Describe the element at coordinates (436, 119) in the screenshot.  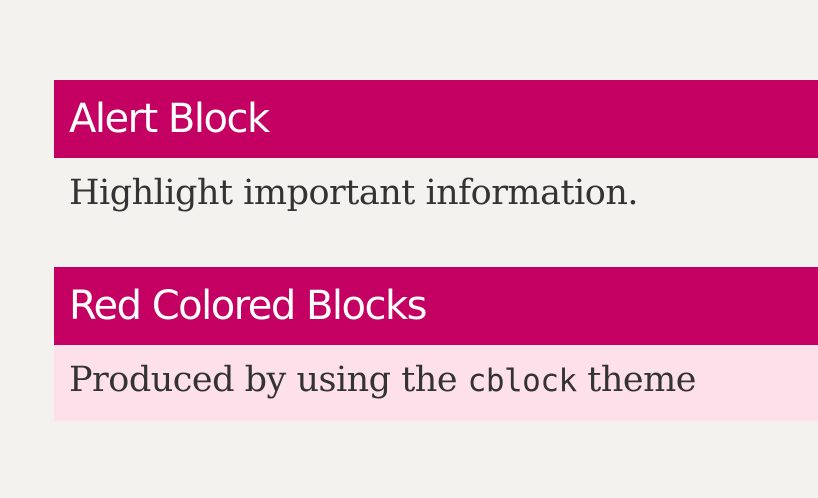
I see `alert-block-title: Alert Block` at that location.